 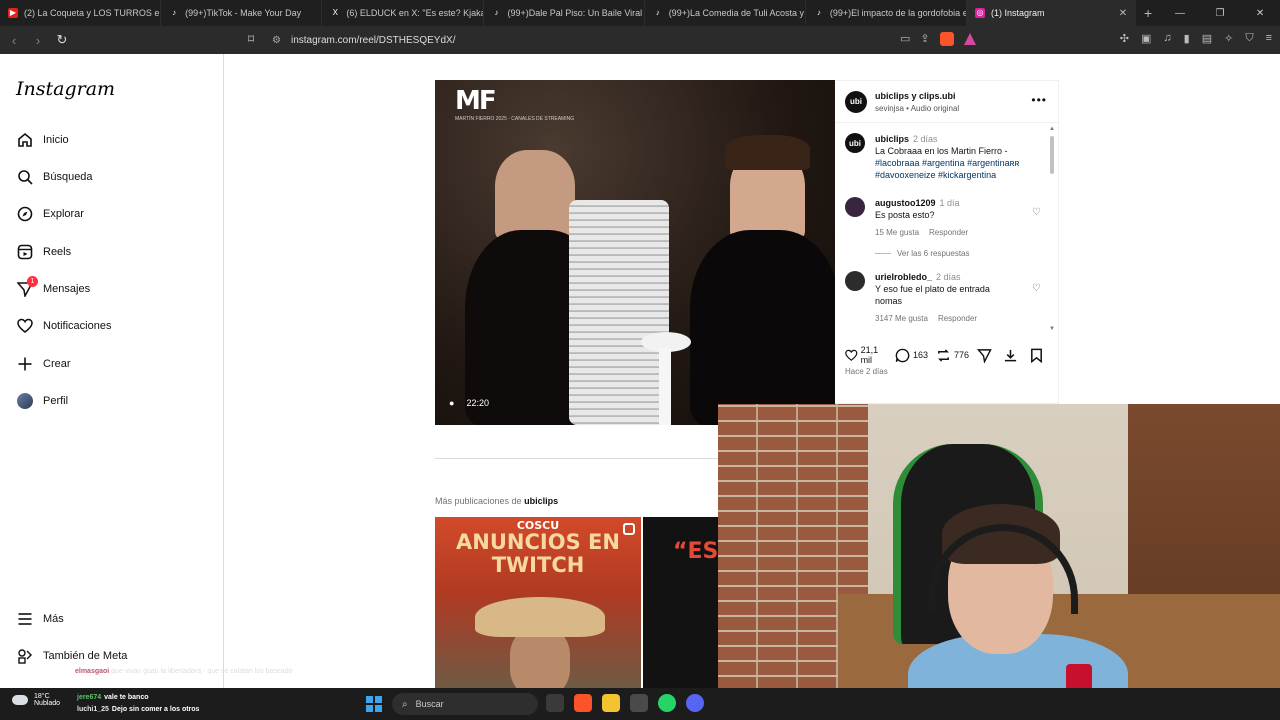 I want to click on reload-icon: ↻, so click(x=62, y=40).